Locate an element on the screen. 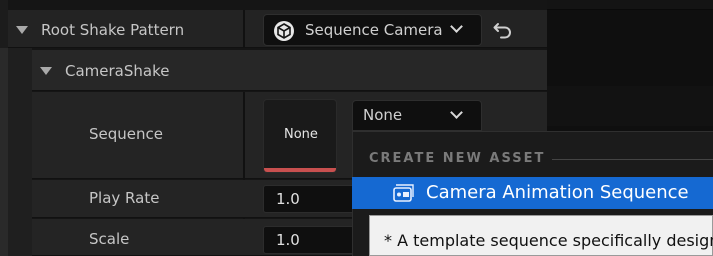  scale-label: Scale is located at coordinates (109, 239).